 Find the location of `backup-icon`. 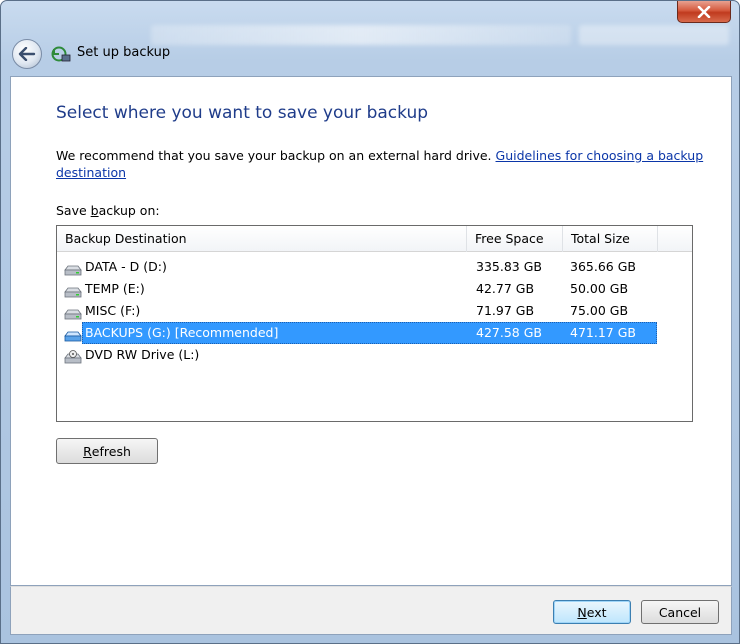

backup-icon is located at coordinates (61, 54).